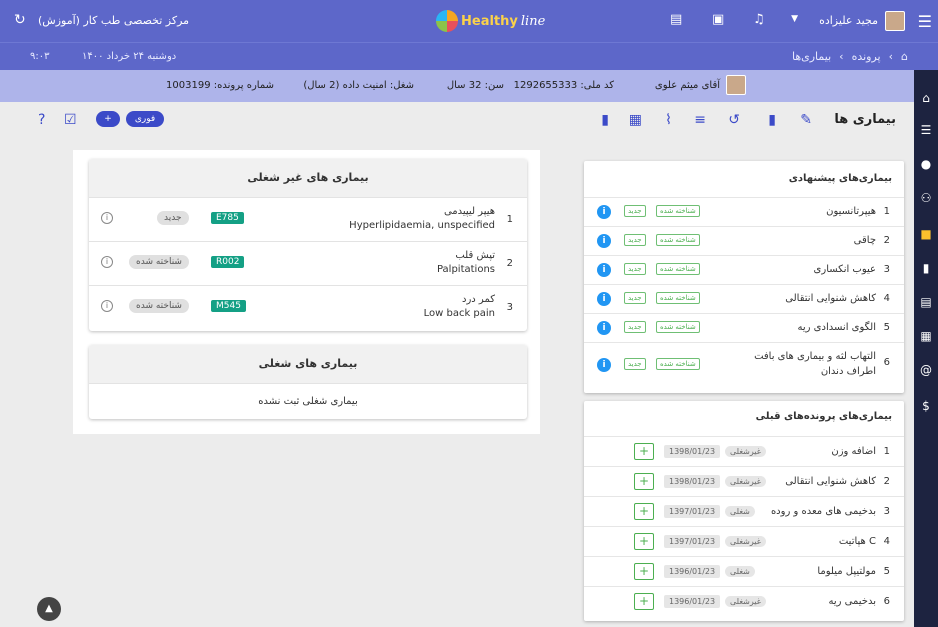 The height and width of the screenshot is (627, 938). I want to click on pdf-icon: ▤, so click(926, 302).